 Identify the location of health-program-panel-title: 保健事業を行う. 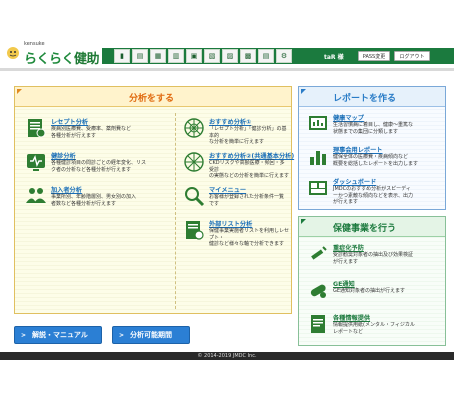
(365, 229).